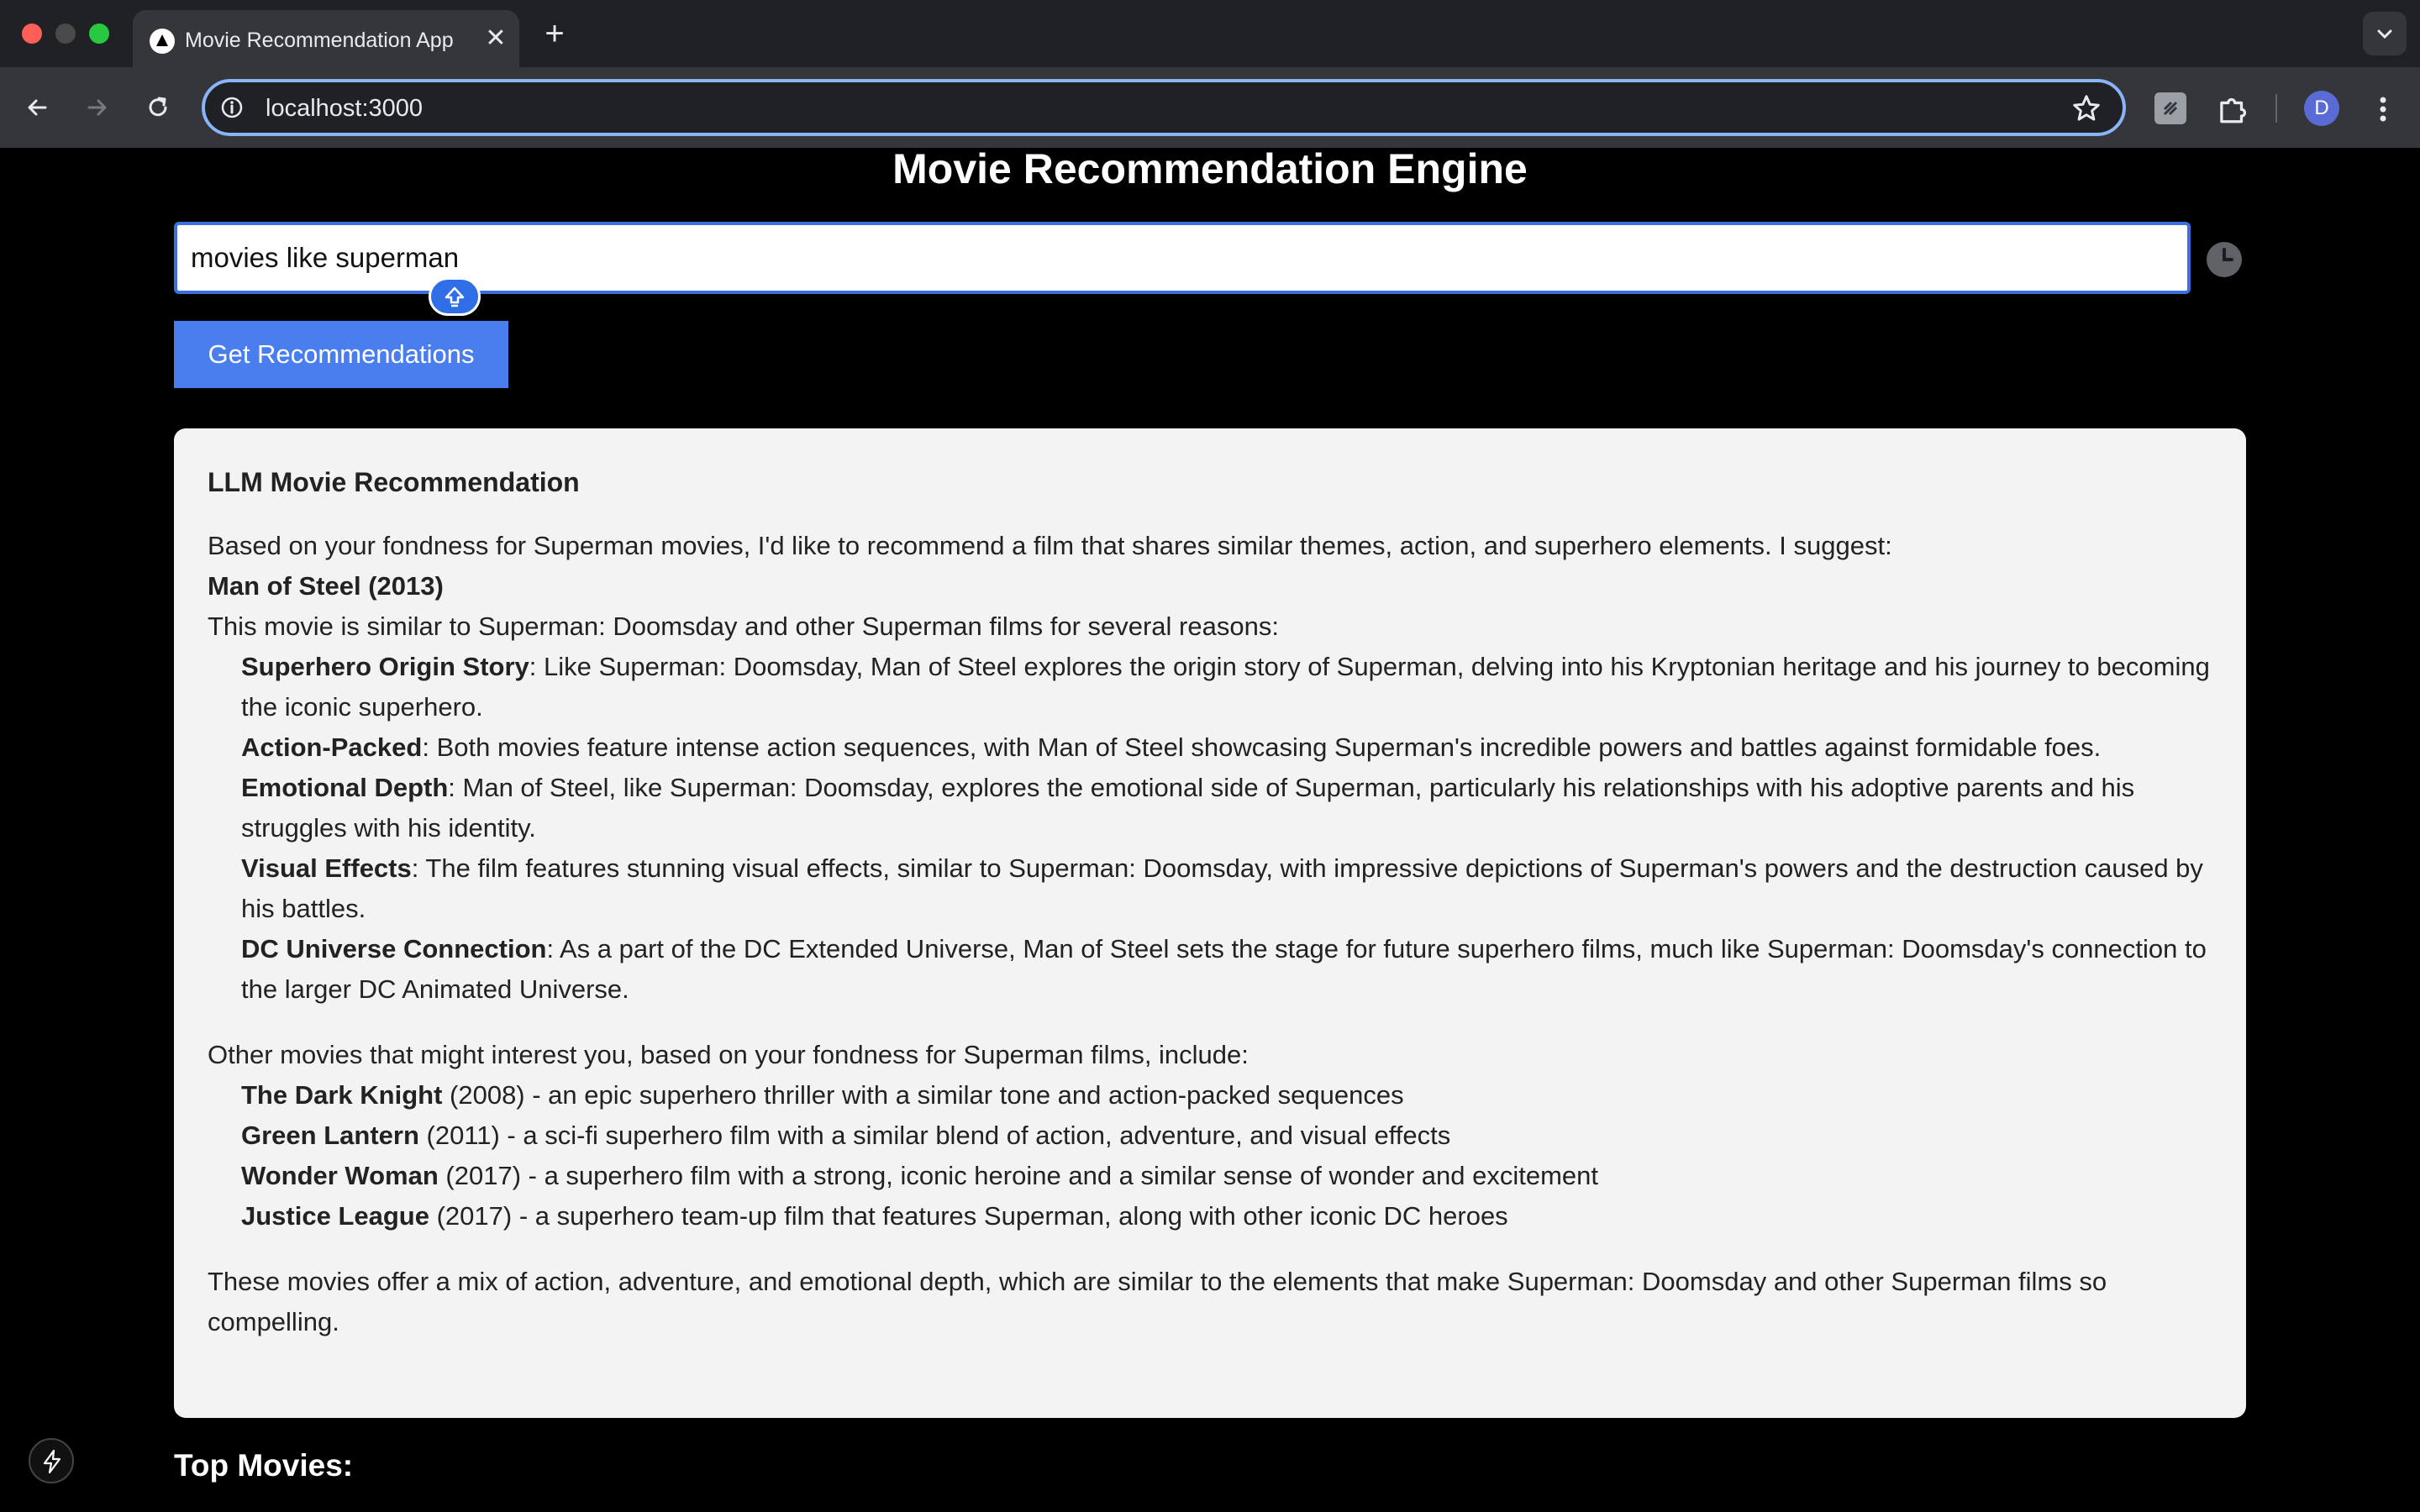 This screenshot has width=2420, height=1512. I want to click on shift-arrow-icon, so click(455, 296).